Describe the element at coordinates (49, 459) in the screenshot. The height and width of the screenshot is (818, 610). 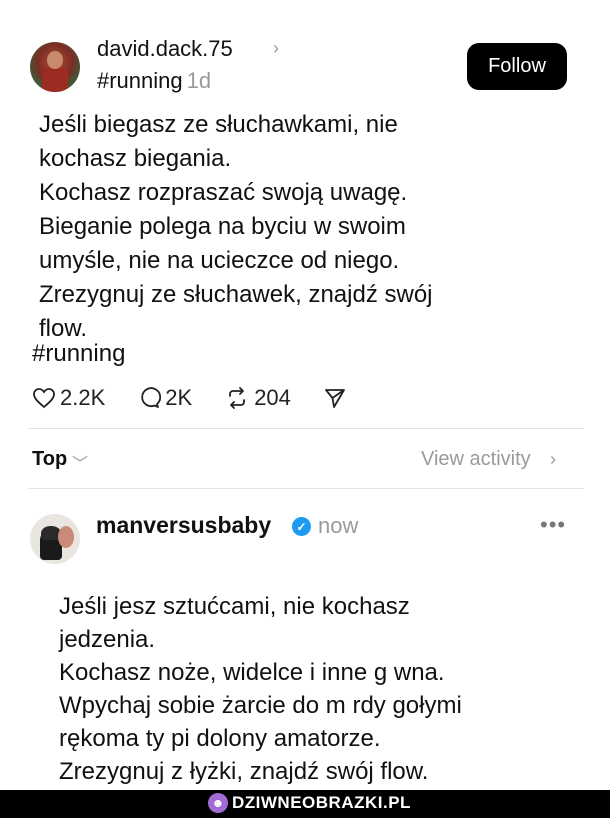
I see `sort-dropdown: Top` at that location.